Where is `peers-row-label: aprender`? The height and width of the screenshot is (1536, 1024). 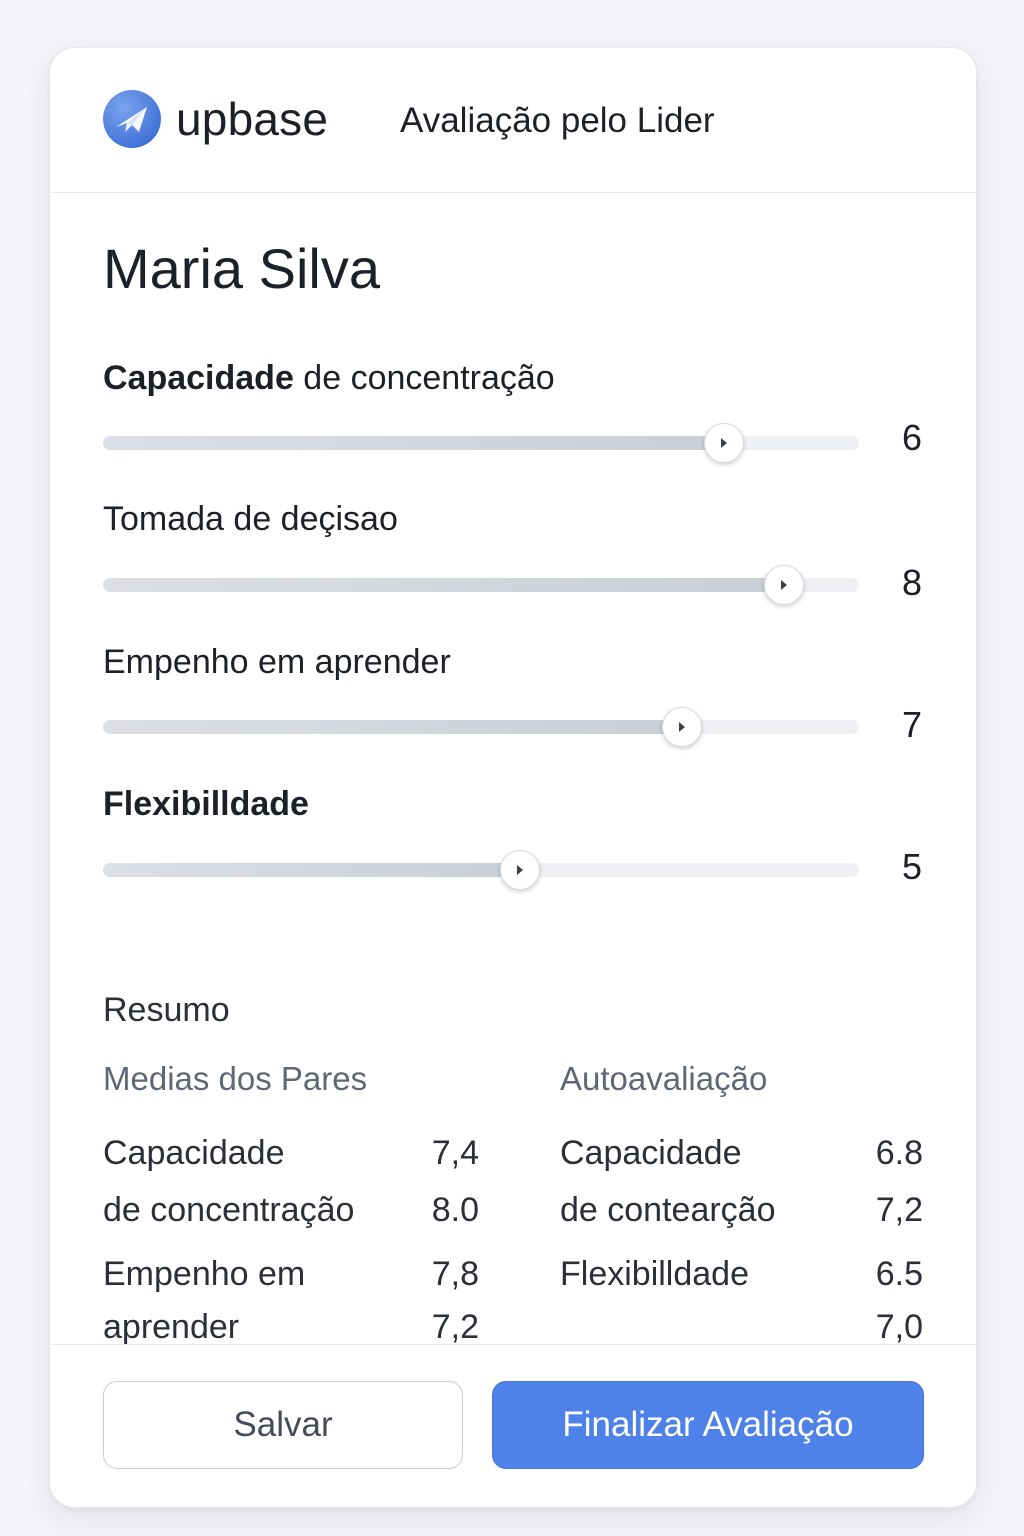 peers-row-label: aprender is located at coordinates (171, 1327).